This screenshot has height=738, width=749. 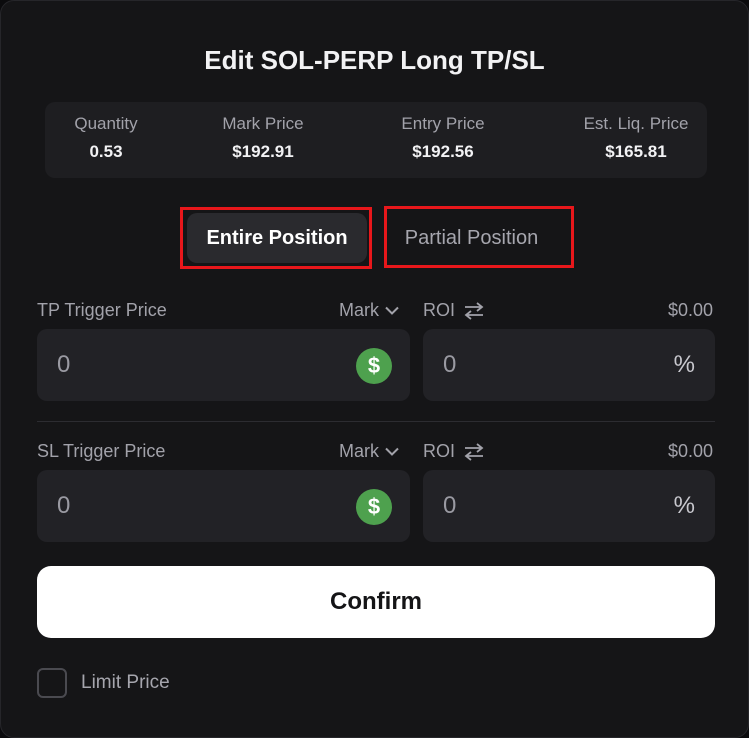 I want to click on limit-price-checkbox, so click(x=52, y=683).